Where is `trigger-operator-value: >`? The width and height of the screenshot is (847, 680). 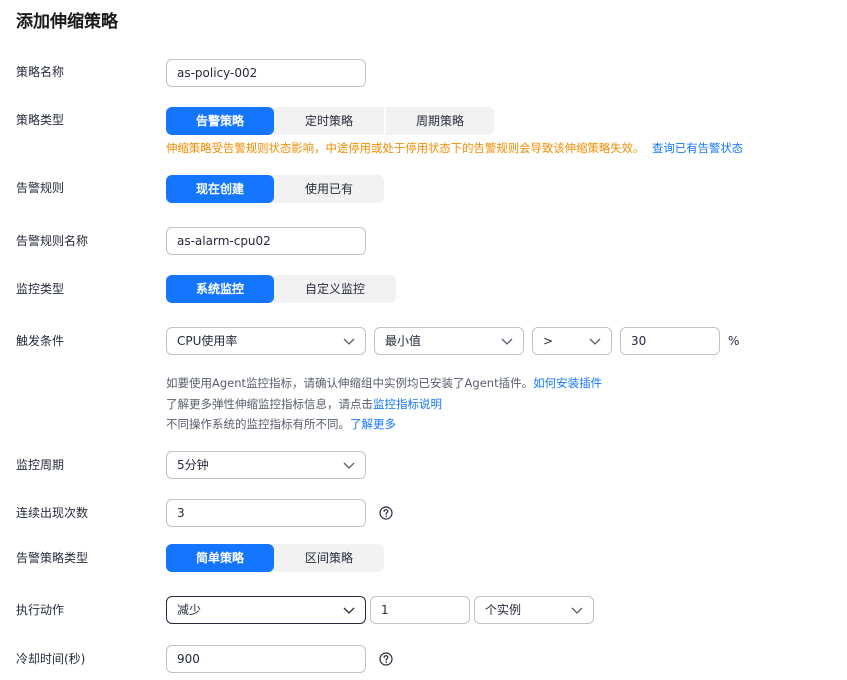
trigger-operator-value: > is located at coordinates (548, 341).